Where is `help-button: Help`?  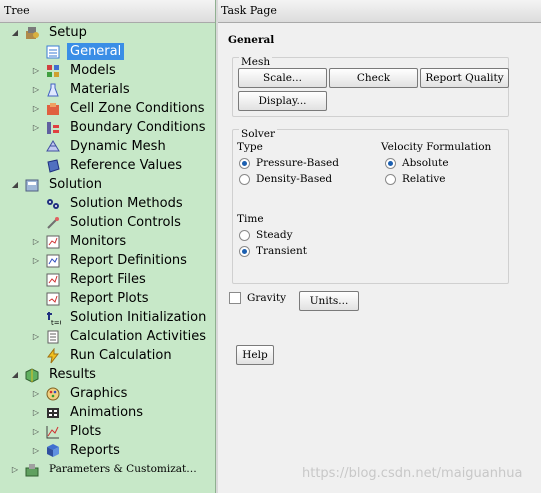
help-button: Help is located at coordinates (255, 355).